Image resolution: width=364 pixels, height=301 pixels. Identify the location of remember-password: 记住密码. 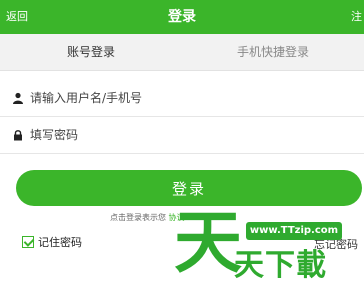
(52, 242).